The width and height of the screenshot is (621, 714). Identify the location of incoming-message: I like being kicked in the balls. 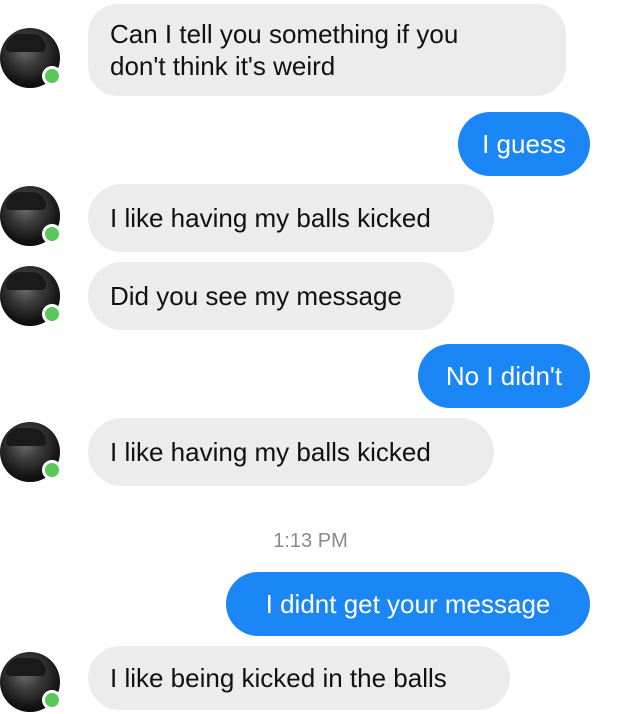
(299, 678).